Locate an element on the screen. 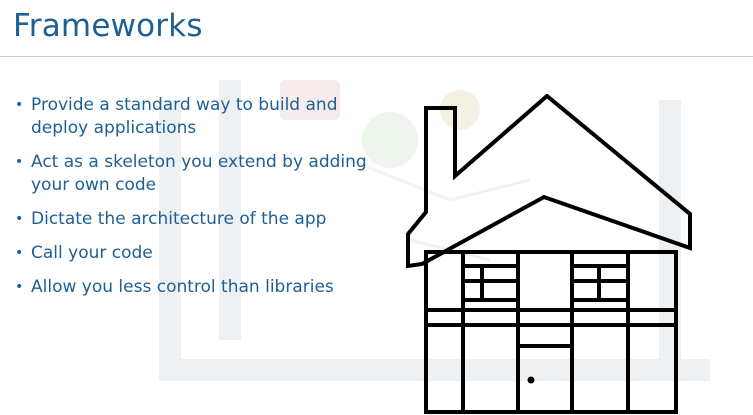 This screenshot has width=753, height=415. bullet-item: • Dictate the architecture of the app is located at coordinates (204, 219).